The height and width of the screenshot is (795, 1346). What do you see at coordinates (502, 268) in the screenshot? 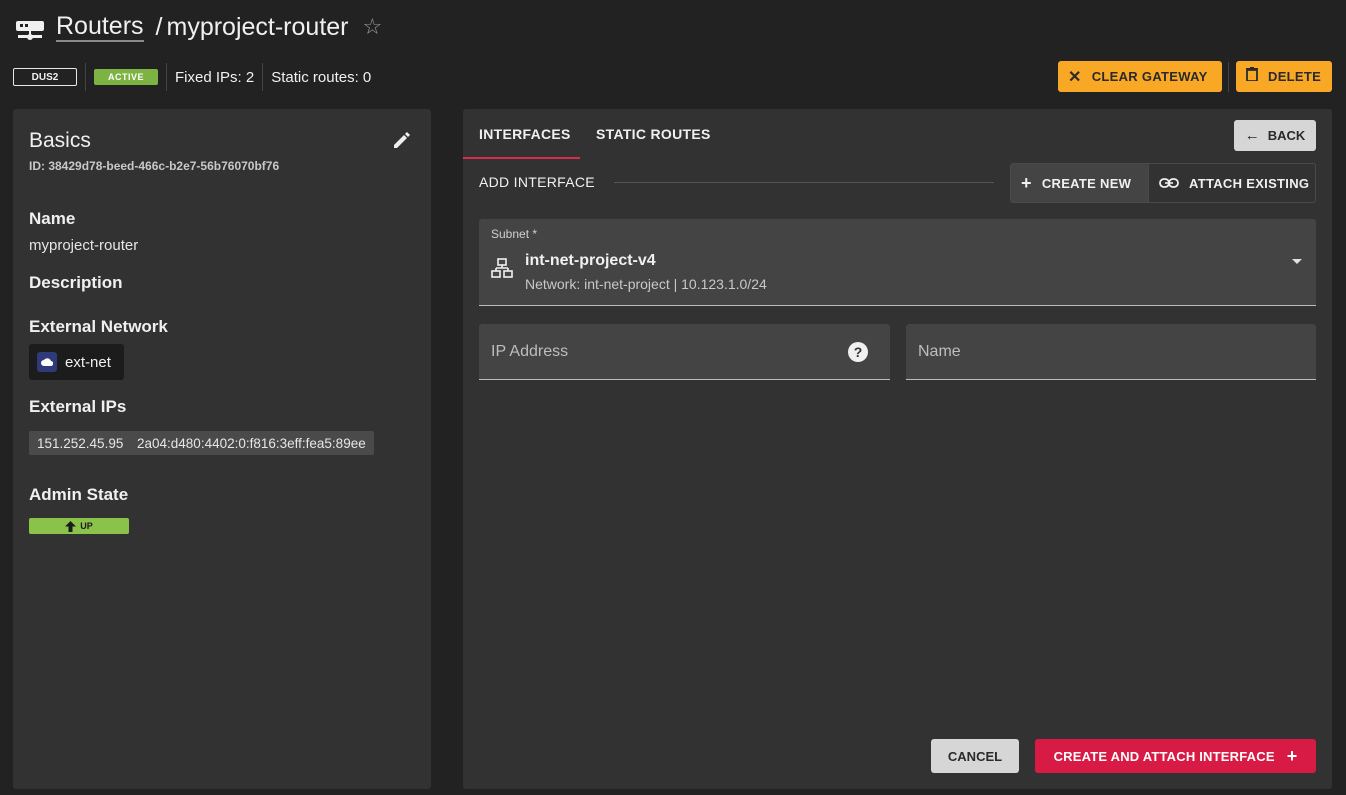
I see `network-icon` at bounding box center [502, 268].